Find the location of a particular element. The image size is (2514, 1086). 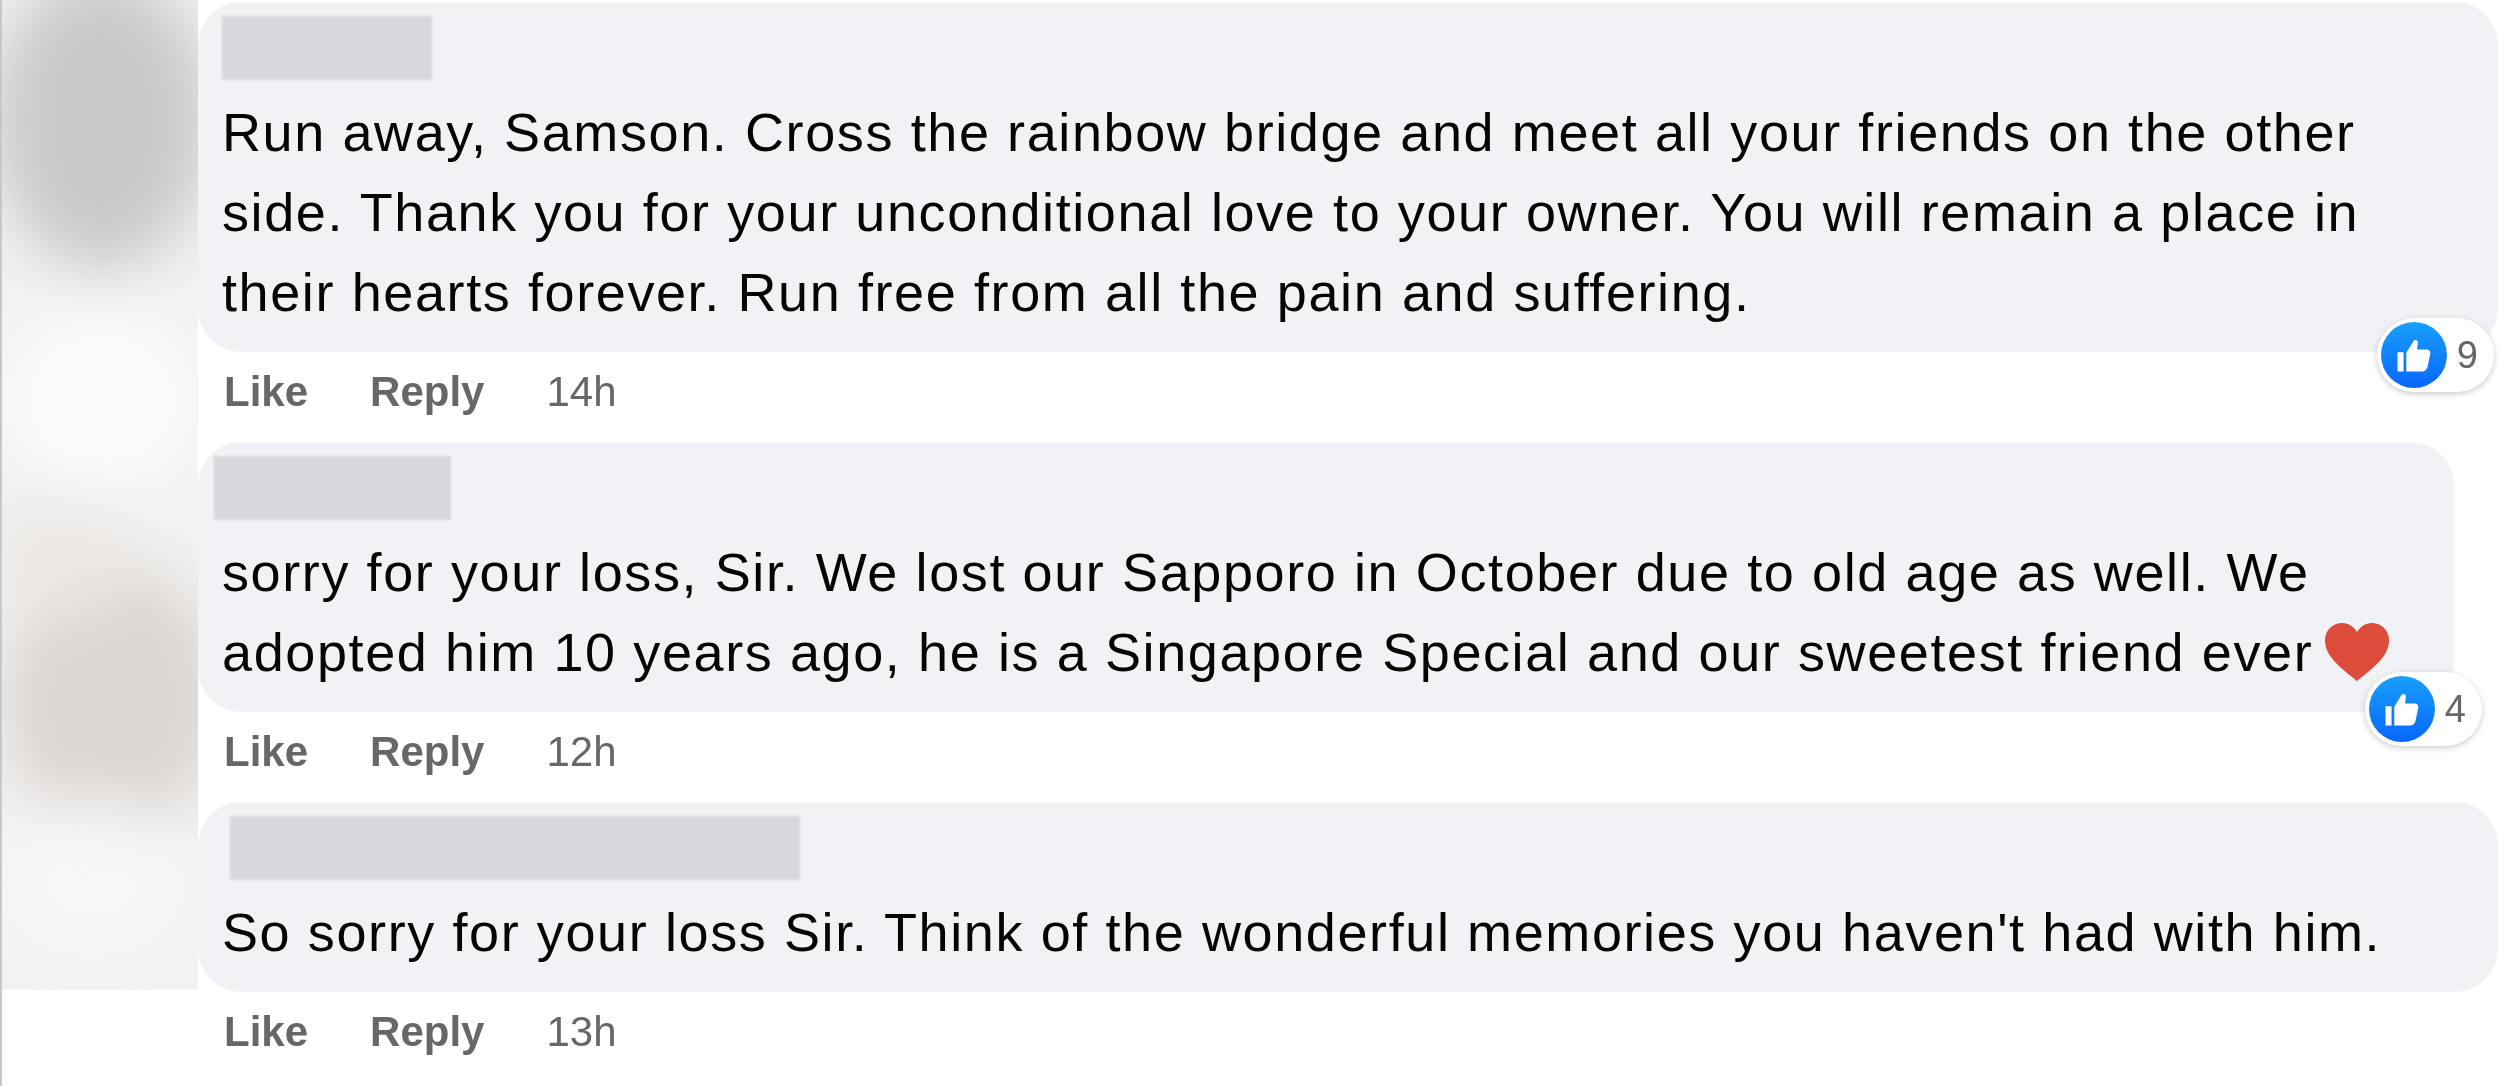

comment-text: So sorry for your loss Sir. Think of the wonderful memories you haven't had with him. is located at coordinates (1302, 932).